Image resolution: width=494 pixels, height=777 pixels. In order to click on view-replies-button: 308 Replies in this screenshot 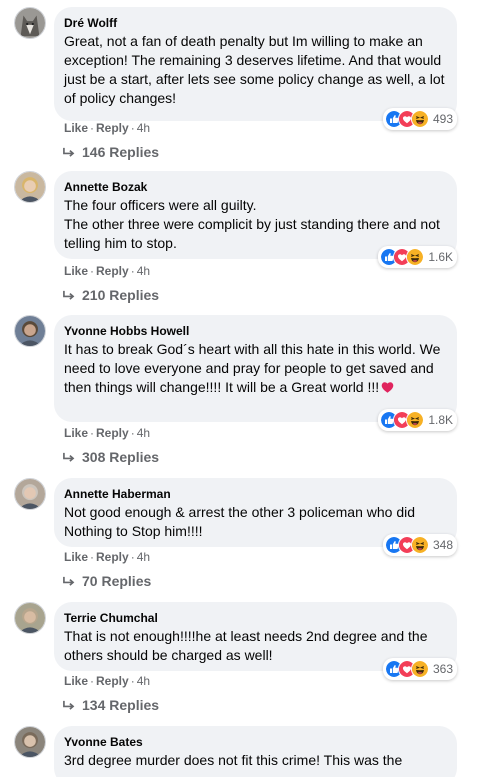, I will do `click(110, 457)`.